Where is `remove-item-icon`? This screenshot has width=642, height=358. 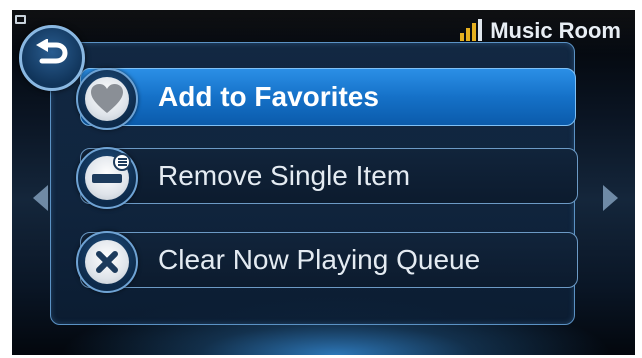
remove-item-icon is located at coordinates (107, 178).